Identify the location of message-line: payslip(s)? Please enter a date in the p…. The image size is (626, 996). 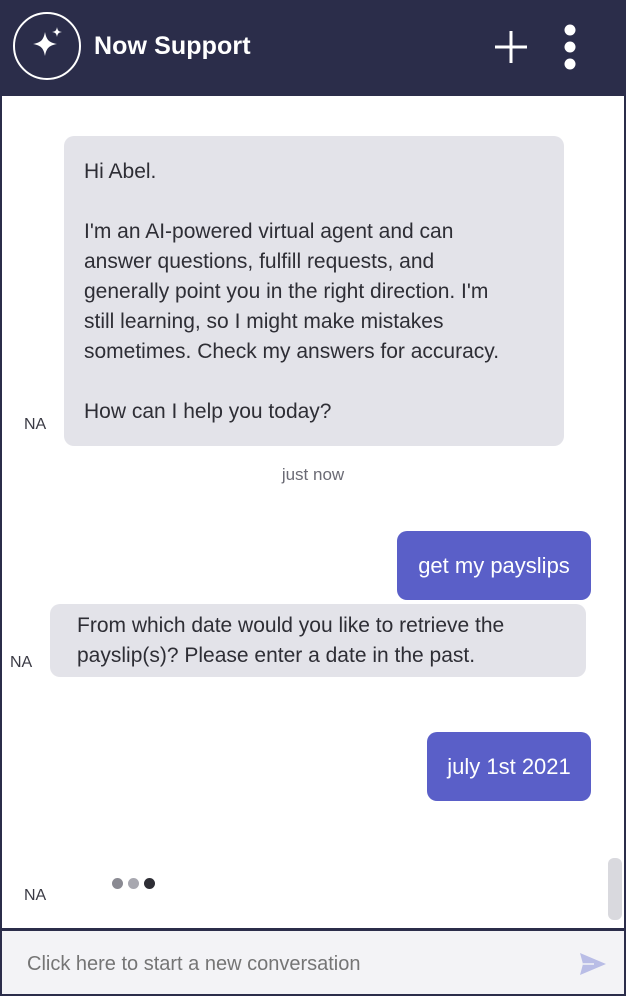
(276, 655).